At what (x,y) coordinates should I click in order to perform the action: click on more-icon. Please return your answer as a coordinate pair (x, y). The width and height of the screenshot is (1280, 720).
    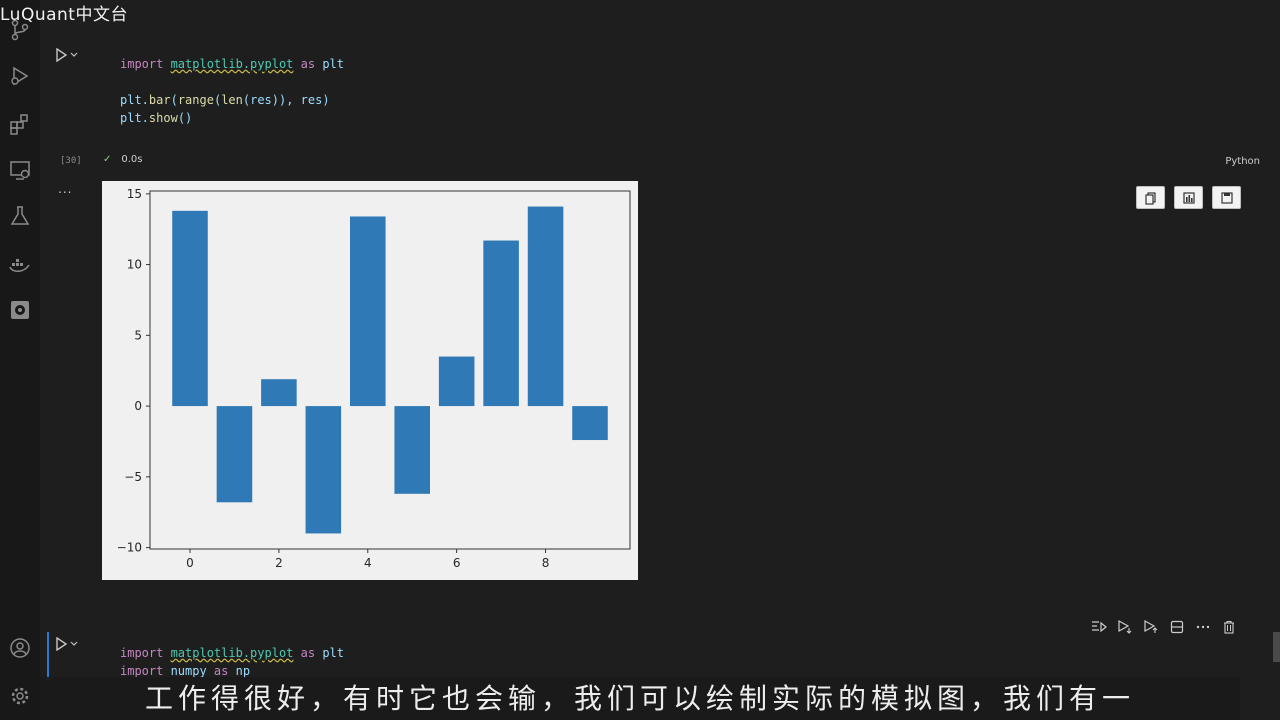
    Looking at the image, I should click on (1203, 627).